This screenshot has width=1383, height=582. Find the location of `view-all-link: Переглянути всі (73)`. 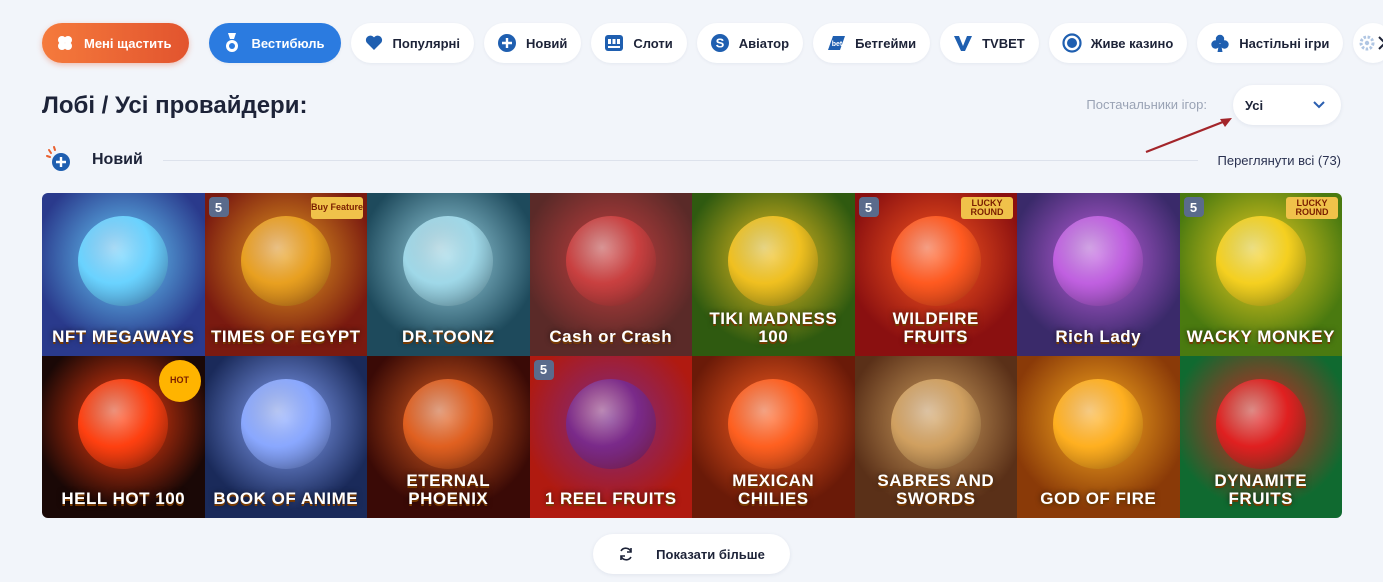

view-all-link: Переглянути всі (73) is located at coordinates (1280, 160).